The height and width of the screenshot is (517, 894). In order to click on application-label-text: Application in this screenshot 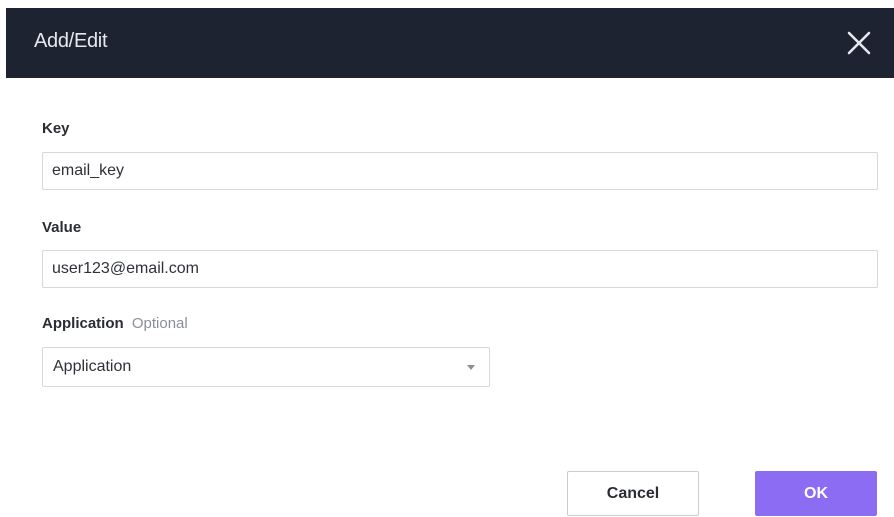, I will do `click(83, 323)`.